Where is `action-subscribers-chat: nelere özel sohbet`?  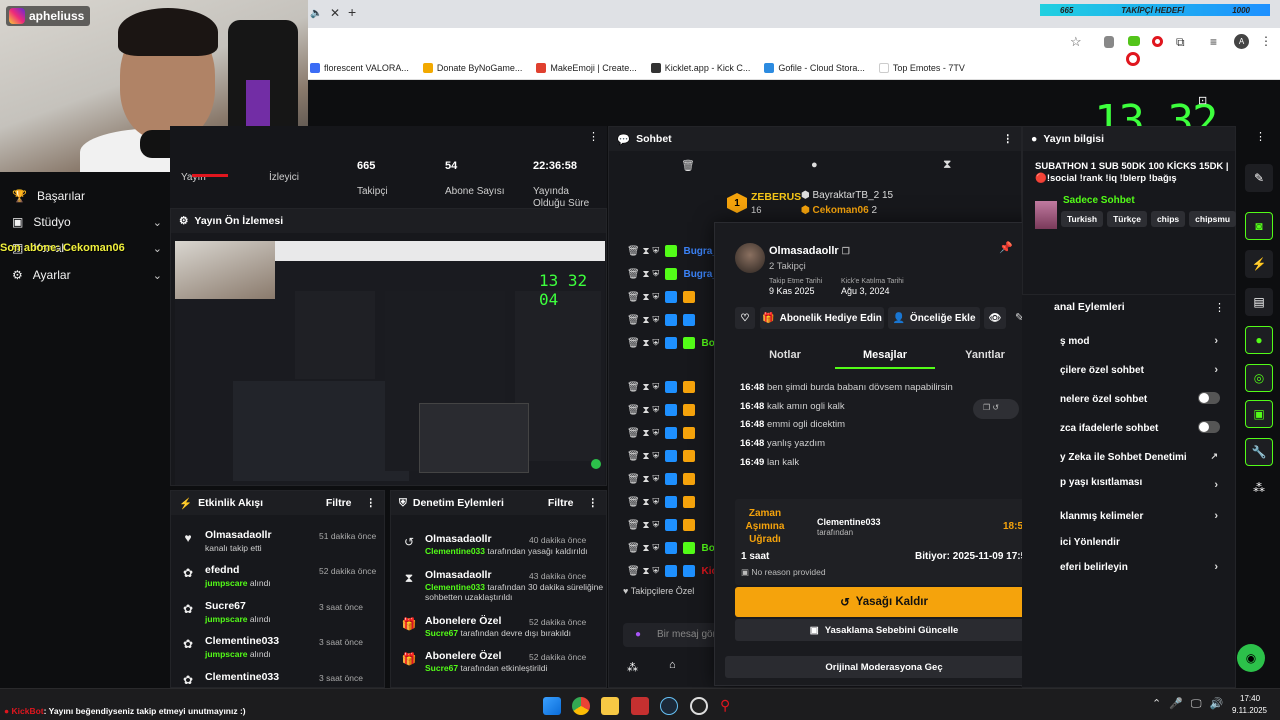
action-subscribers-chat: nelere özel sohbet is located at coordinates (1144, 398).